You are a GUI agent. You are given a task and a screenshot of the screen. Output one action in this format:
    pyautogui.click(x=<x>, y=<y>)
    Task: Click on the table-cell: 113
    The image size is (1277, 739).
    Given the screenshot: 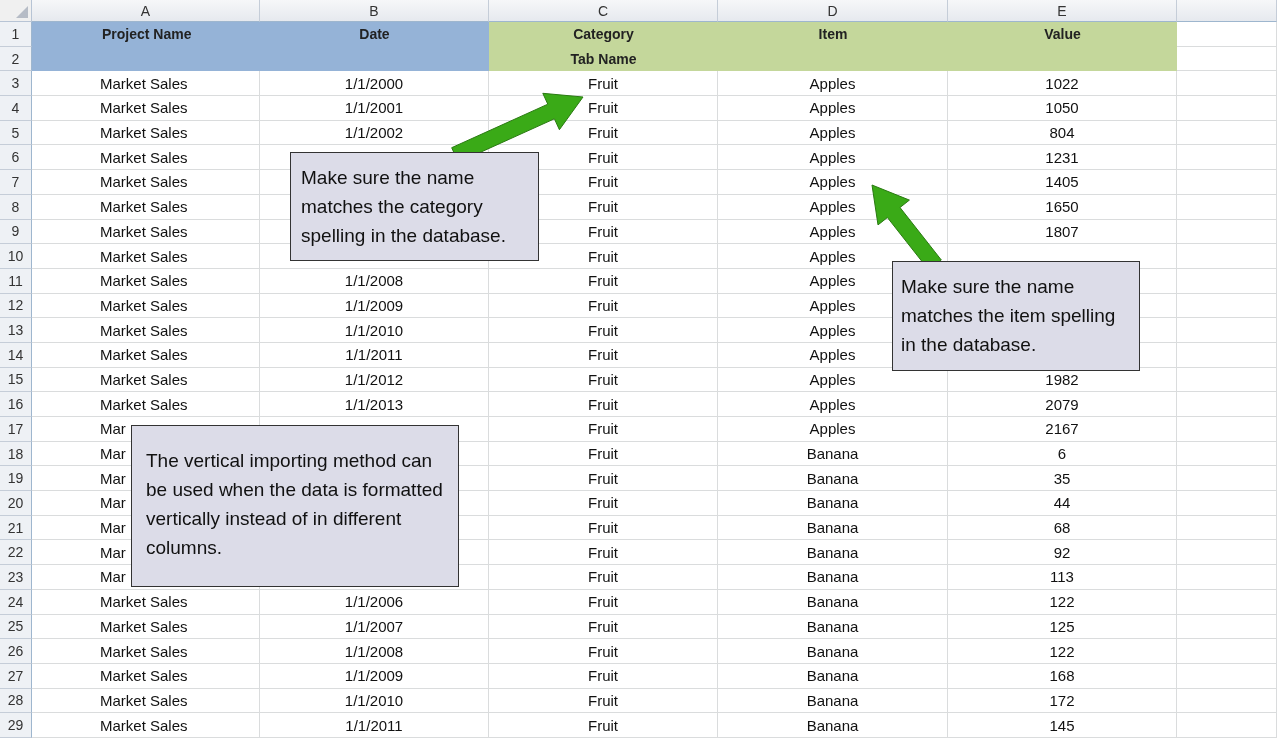 What is the action you would take?
    pyautogui.click(x=1062, y=577)
    